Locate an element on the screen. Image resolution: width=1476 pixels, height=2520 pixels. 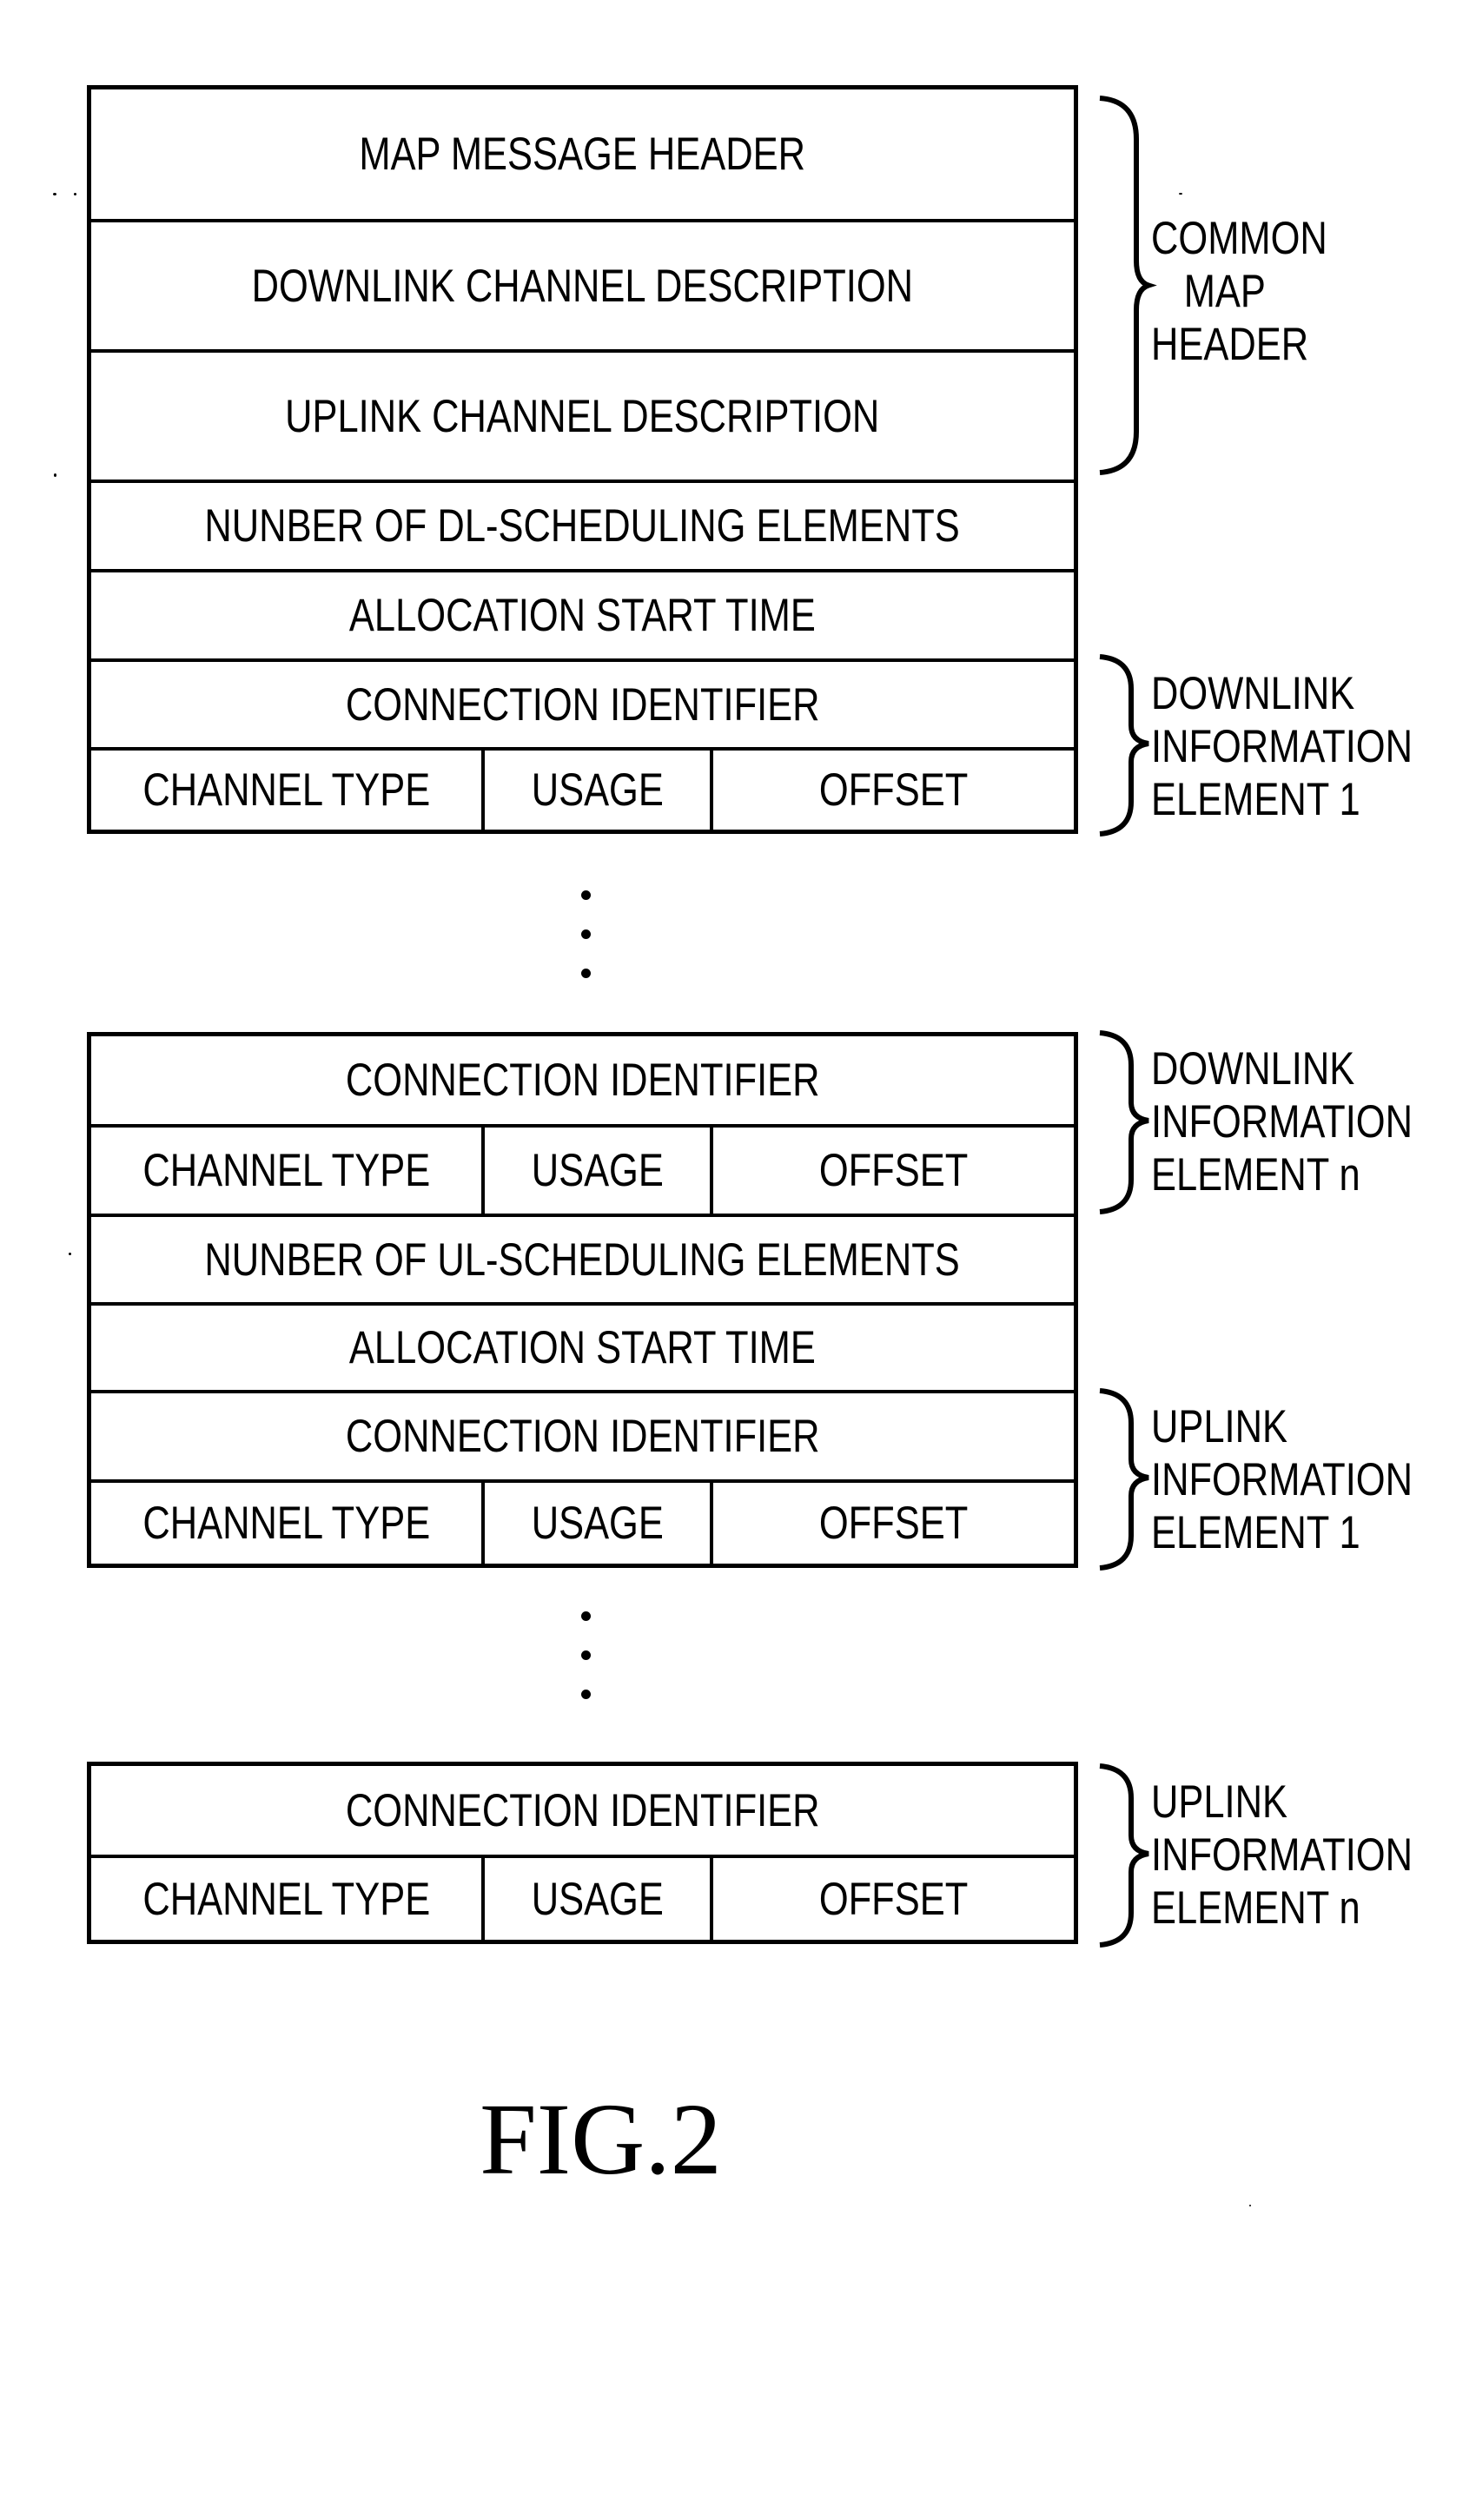
ul-element-1-connection-identifier-row: CONNECTION IDENTIFIER is located at coordinates (582, 1434).